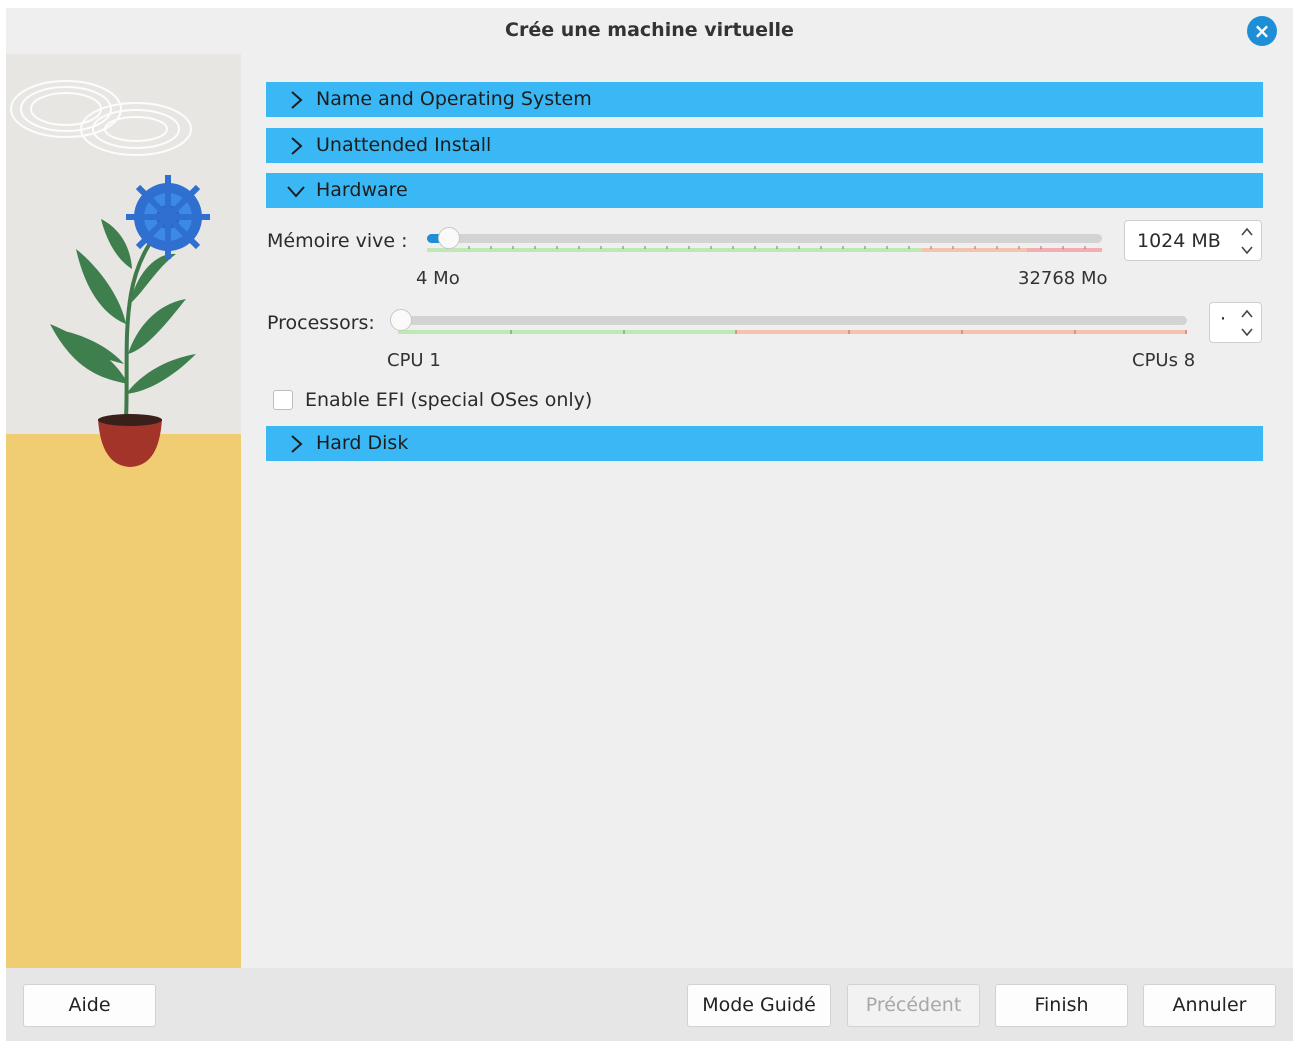  What do you see at coordinates (283, 400) in the screenshot?
I see `efi-checkbox` at bounding box center [283, 400].